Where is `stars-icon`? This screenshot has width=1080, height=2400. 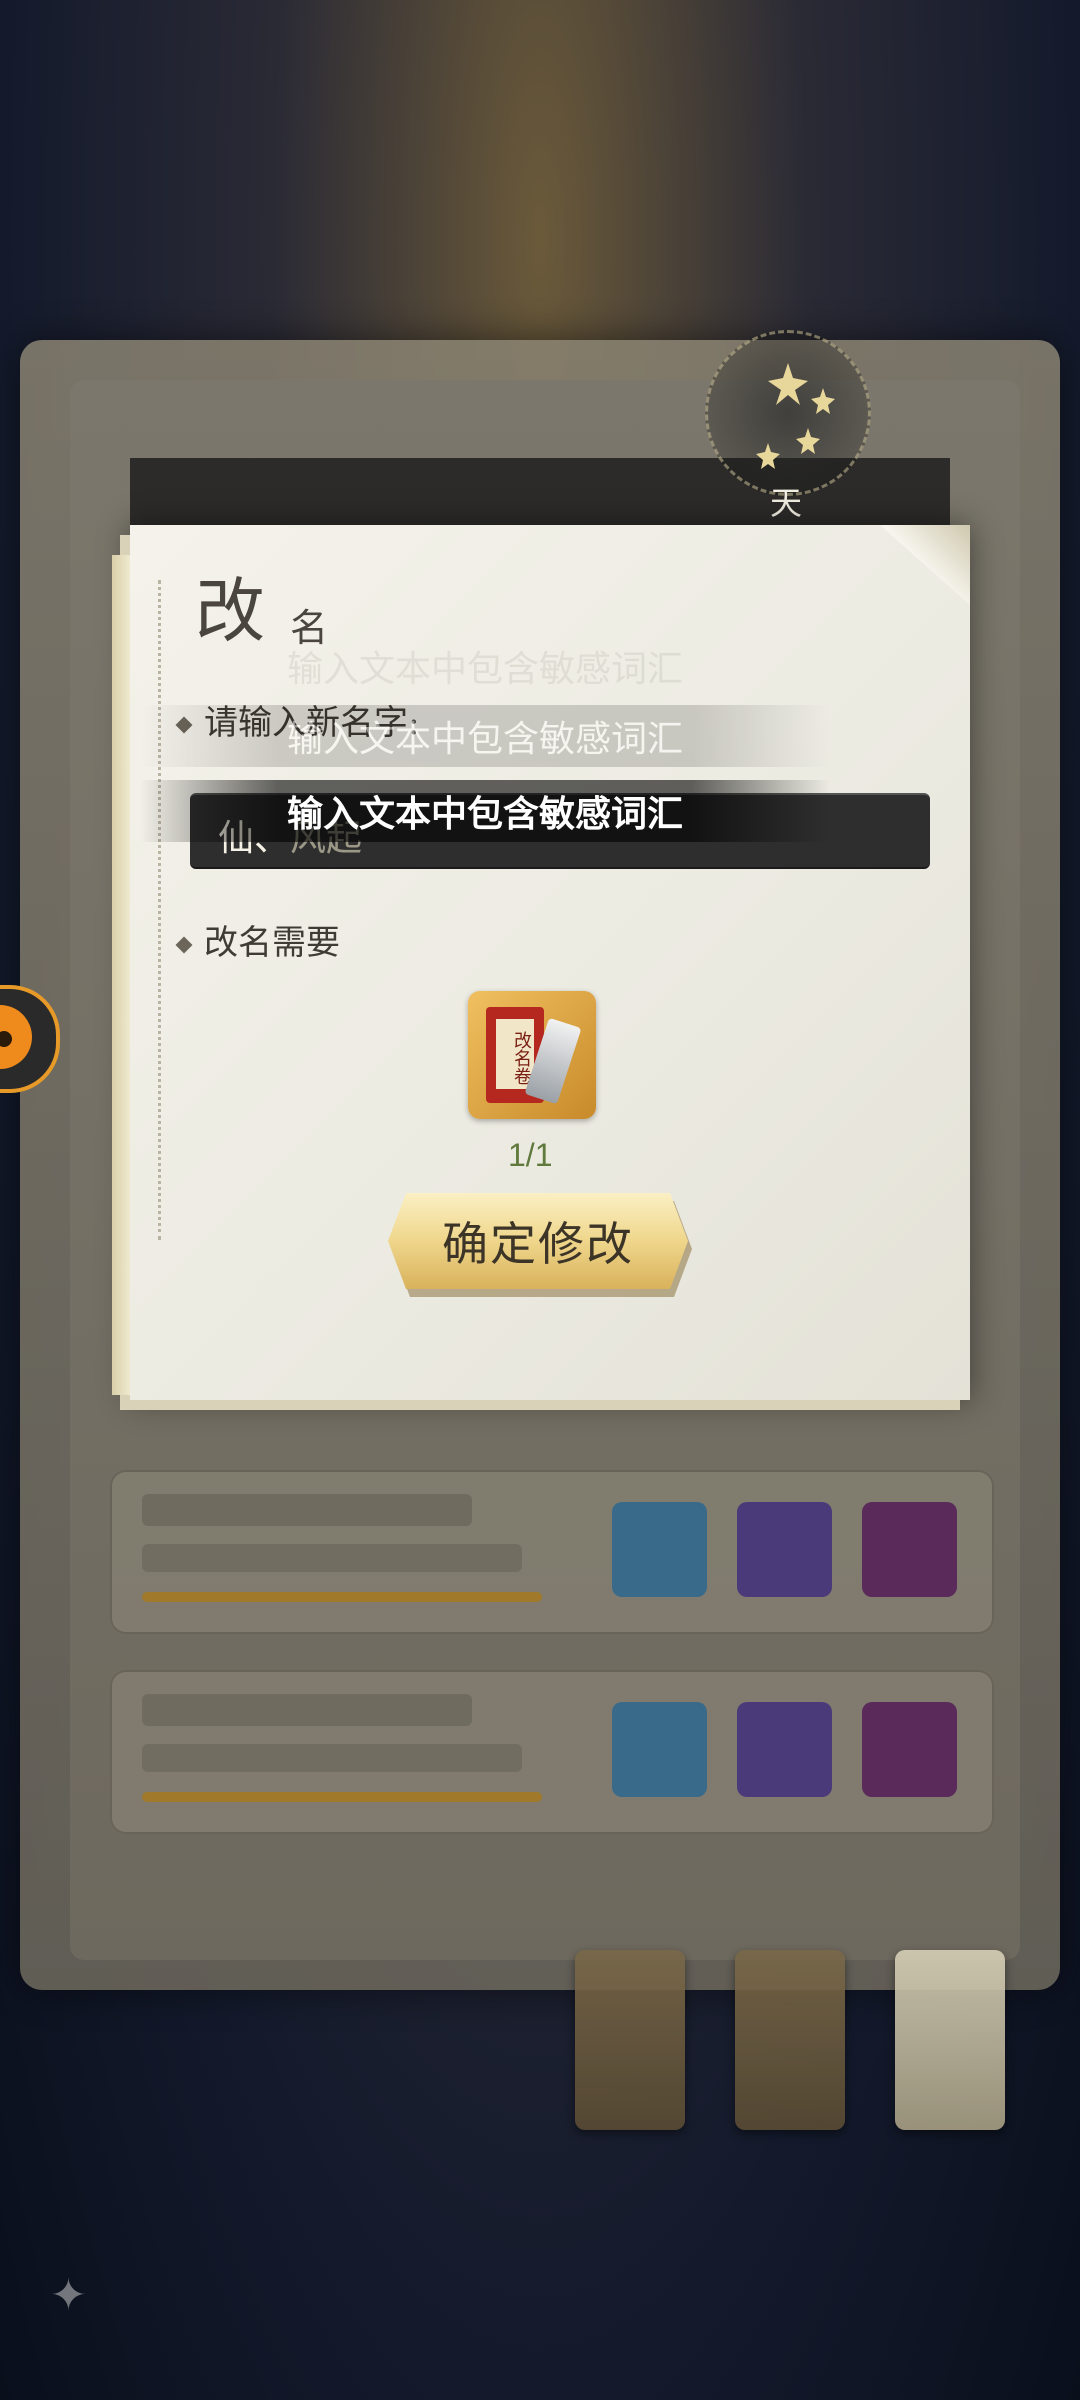 stars-icon is located at coordinates (788, 413).